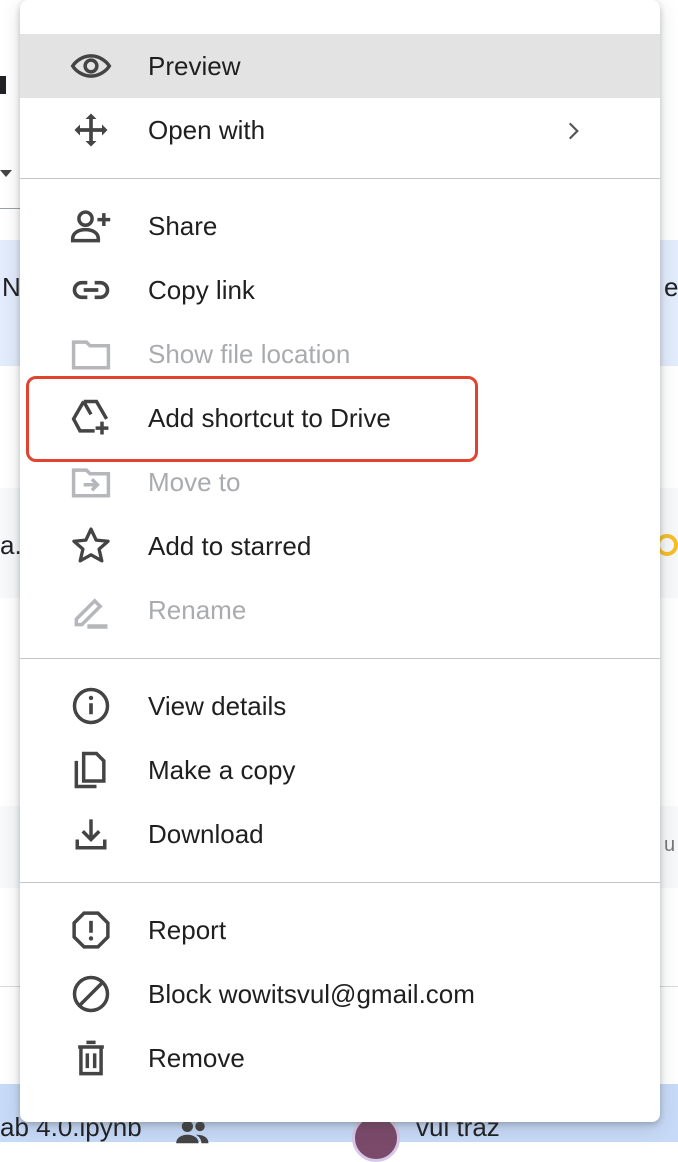 This screenshot has width=678, height=1162. I want to click on menu-item-label: Copy link, so click(201, 289).